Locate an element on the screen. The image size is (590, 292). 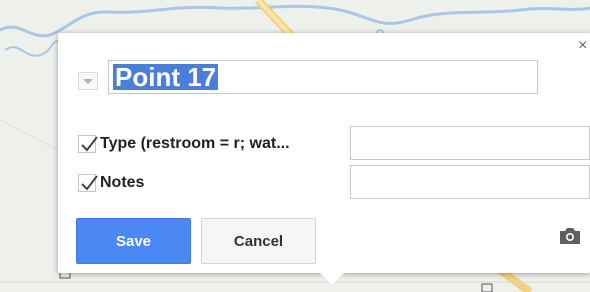
style-dropdown-button is located at coordinates (88, 81).